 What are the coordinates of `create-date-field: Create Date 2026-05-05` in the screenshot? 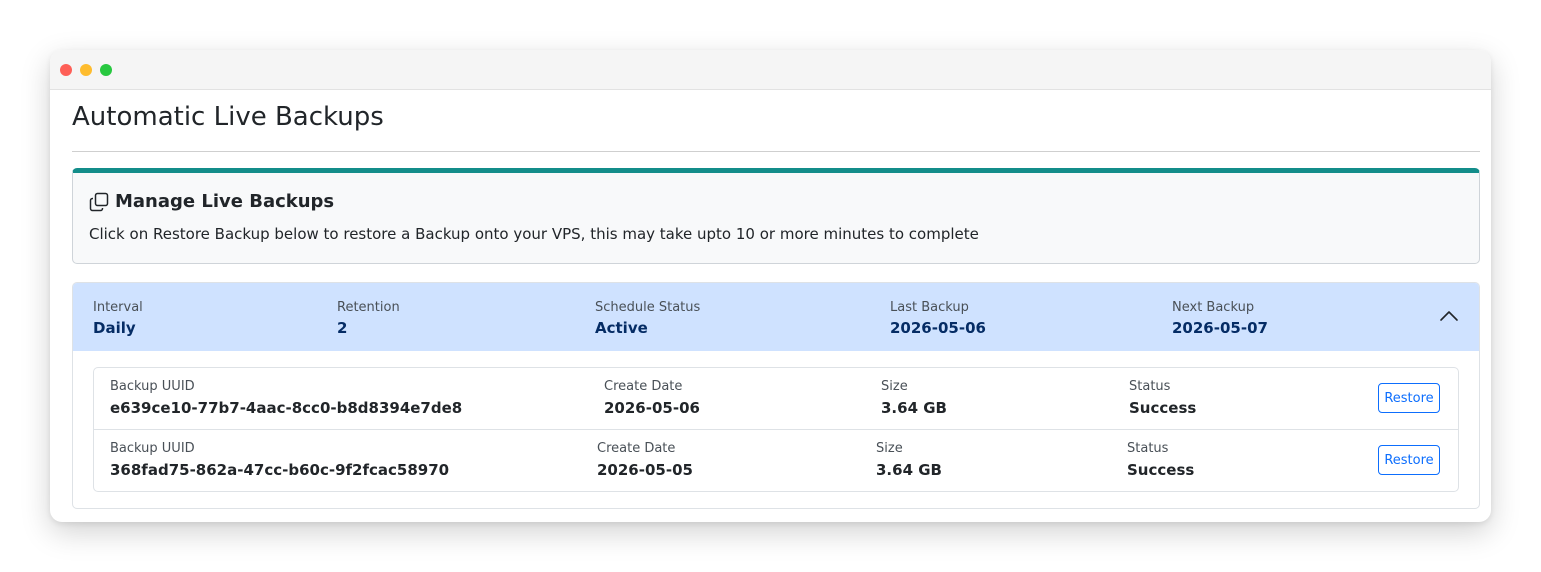 It's located at (645, 460).